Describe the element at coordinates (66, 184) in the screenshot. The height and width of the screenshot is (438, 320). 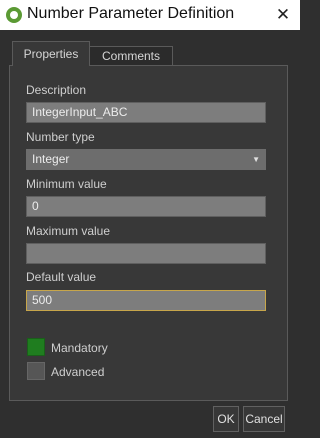
I see `minimum-value-label: Minimum value` at that location.